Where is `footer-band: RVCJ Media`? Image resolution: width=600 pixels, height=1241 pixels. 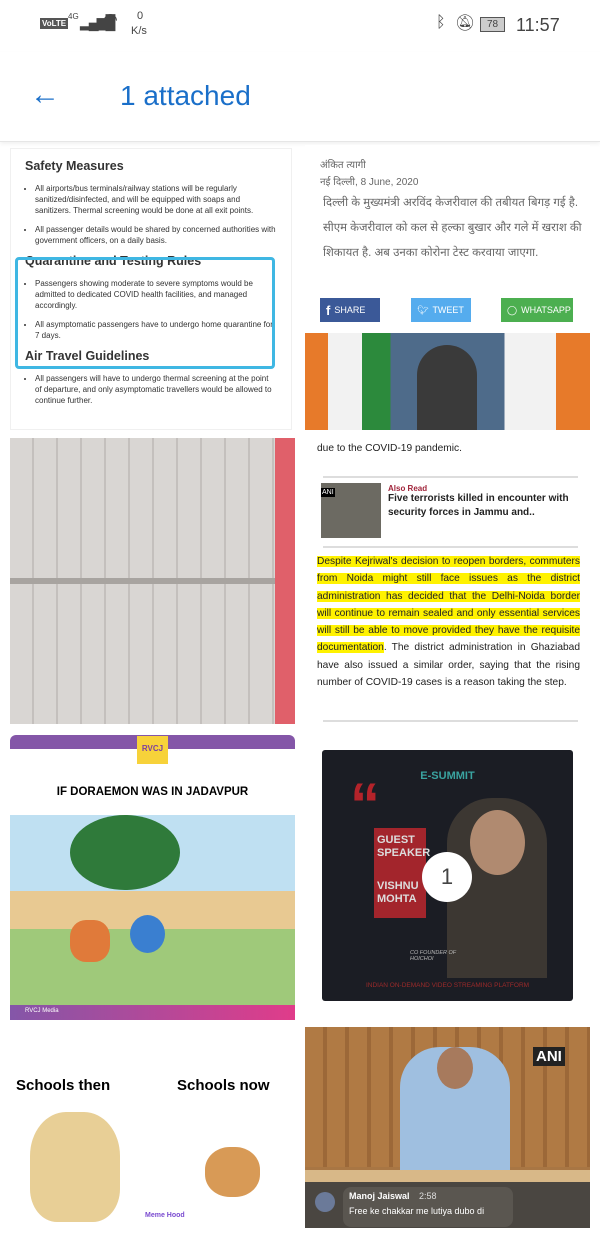
footer-band: RVCJ Media is located at coordinates (152, 1012).